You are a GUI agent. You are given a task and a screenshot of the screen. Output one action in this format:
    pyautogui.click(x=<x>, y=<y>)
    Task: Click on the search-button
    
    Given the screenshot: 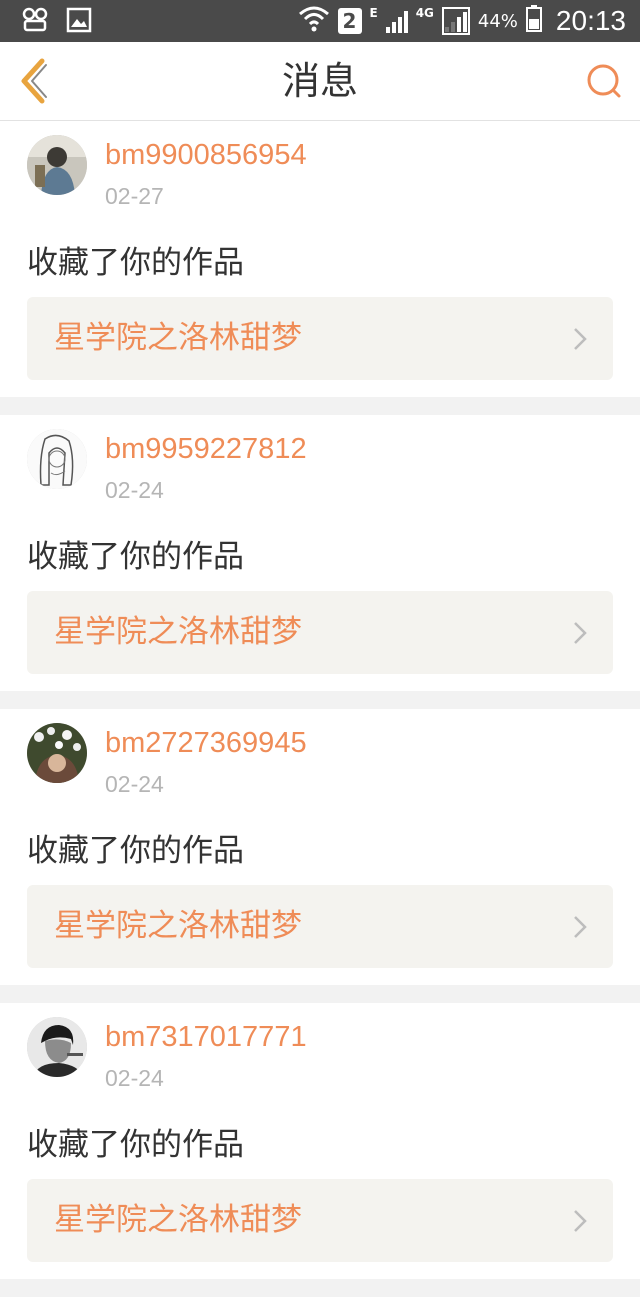 What is the action you would take?
    pyautogui.click(x=604, y=81)
    